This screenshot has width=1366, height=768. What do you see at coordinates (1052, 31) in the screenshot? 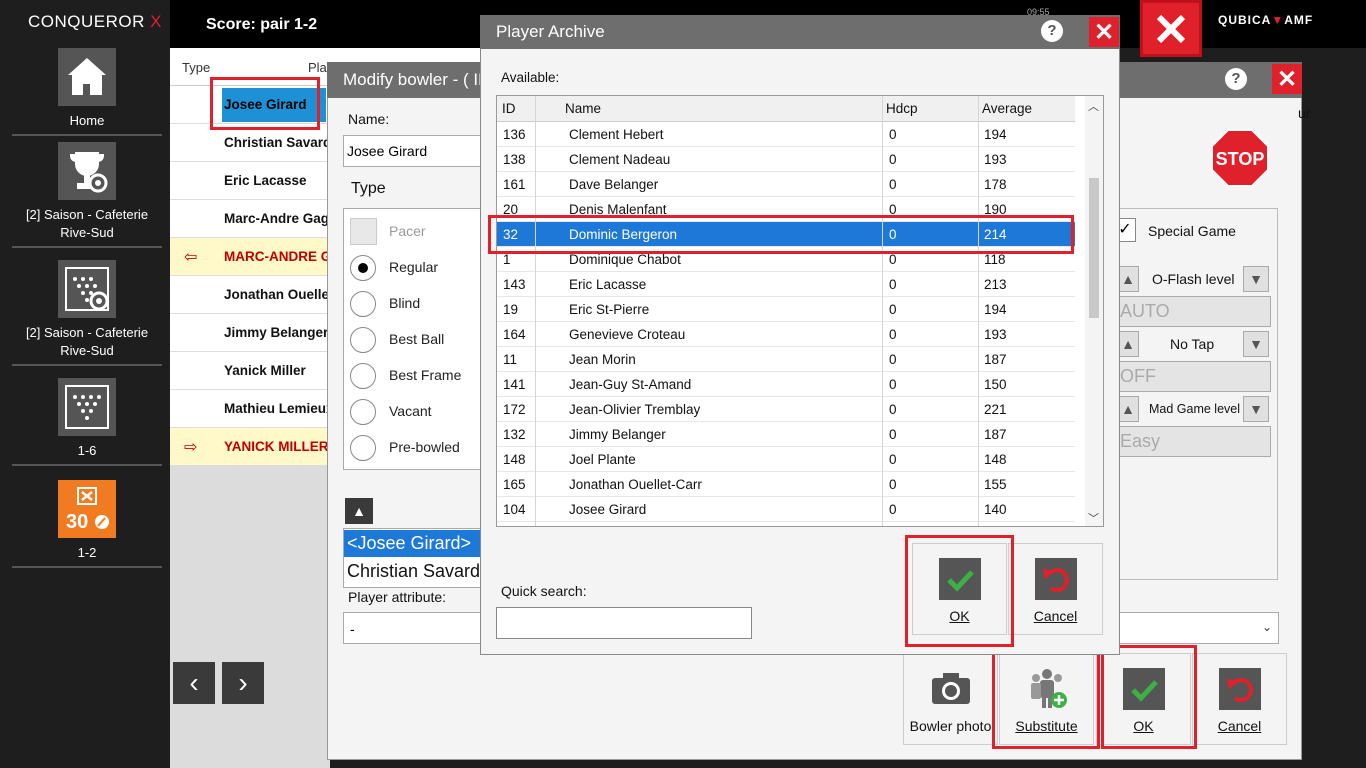
I see `archive-help-icon: ?` at bounding box center [1052, 31].